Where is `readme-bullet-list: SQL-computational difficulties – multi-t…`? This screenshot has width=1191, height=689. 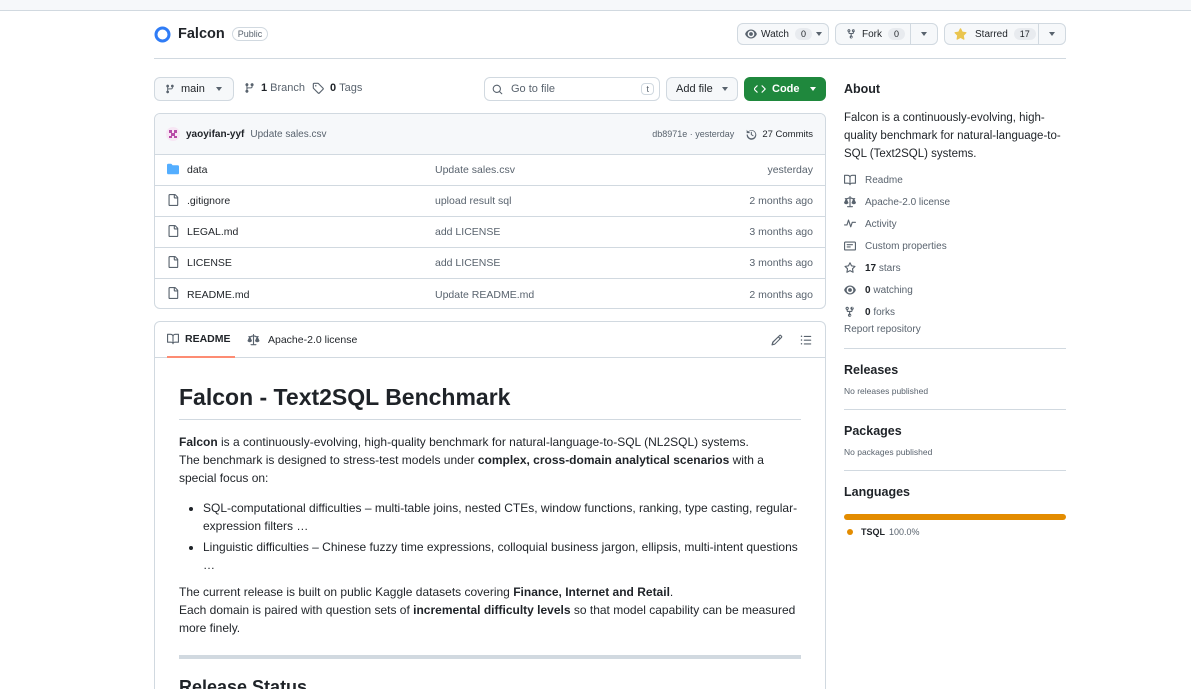 readme-bullet-list: SQL-computational difficulties – multi-t… is located at coordinates (502, 536).